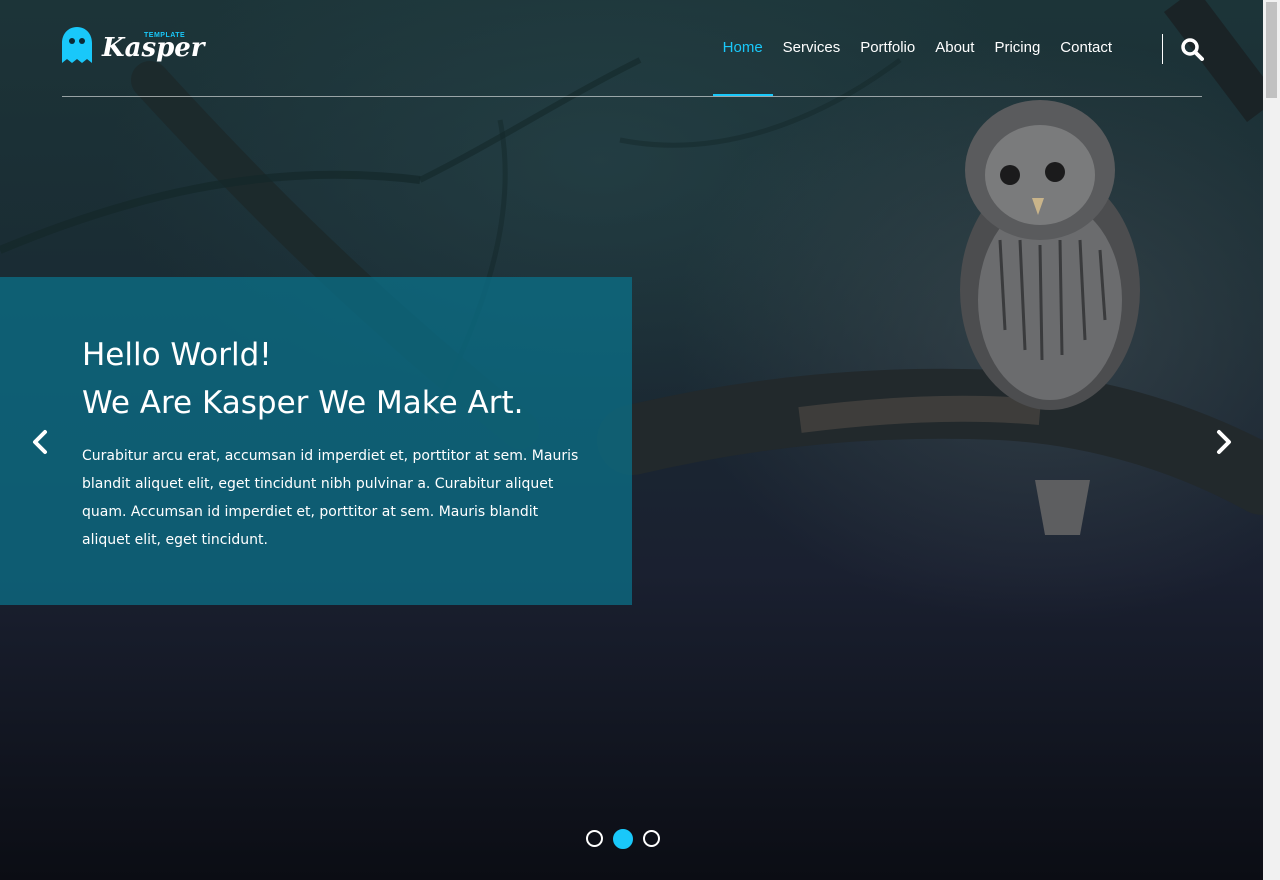  What do you see at coordinates (1271, 440) in the screenshot?
I see `page-scrollbar` at bounding box center [1271, 440].